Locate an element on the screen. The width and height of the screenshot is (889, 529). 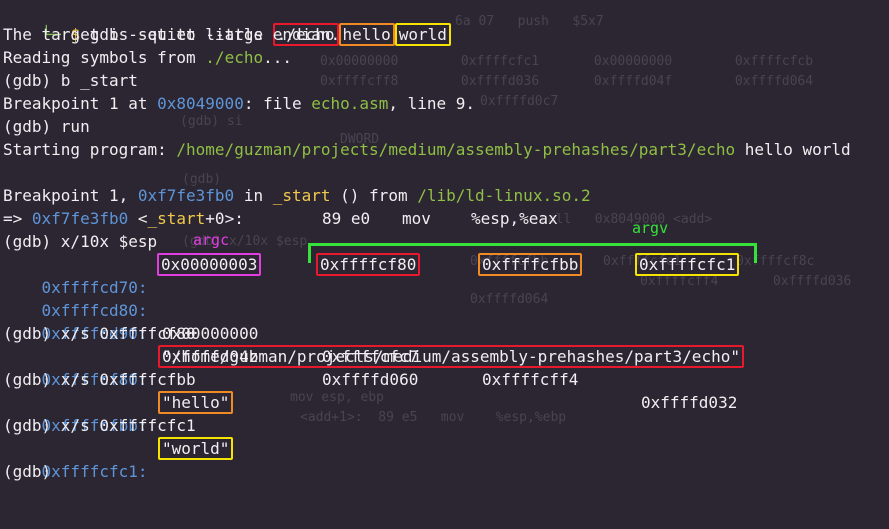
bp-mid: : file is located at coordinates (277, 103).